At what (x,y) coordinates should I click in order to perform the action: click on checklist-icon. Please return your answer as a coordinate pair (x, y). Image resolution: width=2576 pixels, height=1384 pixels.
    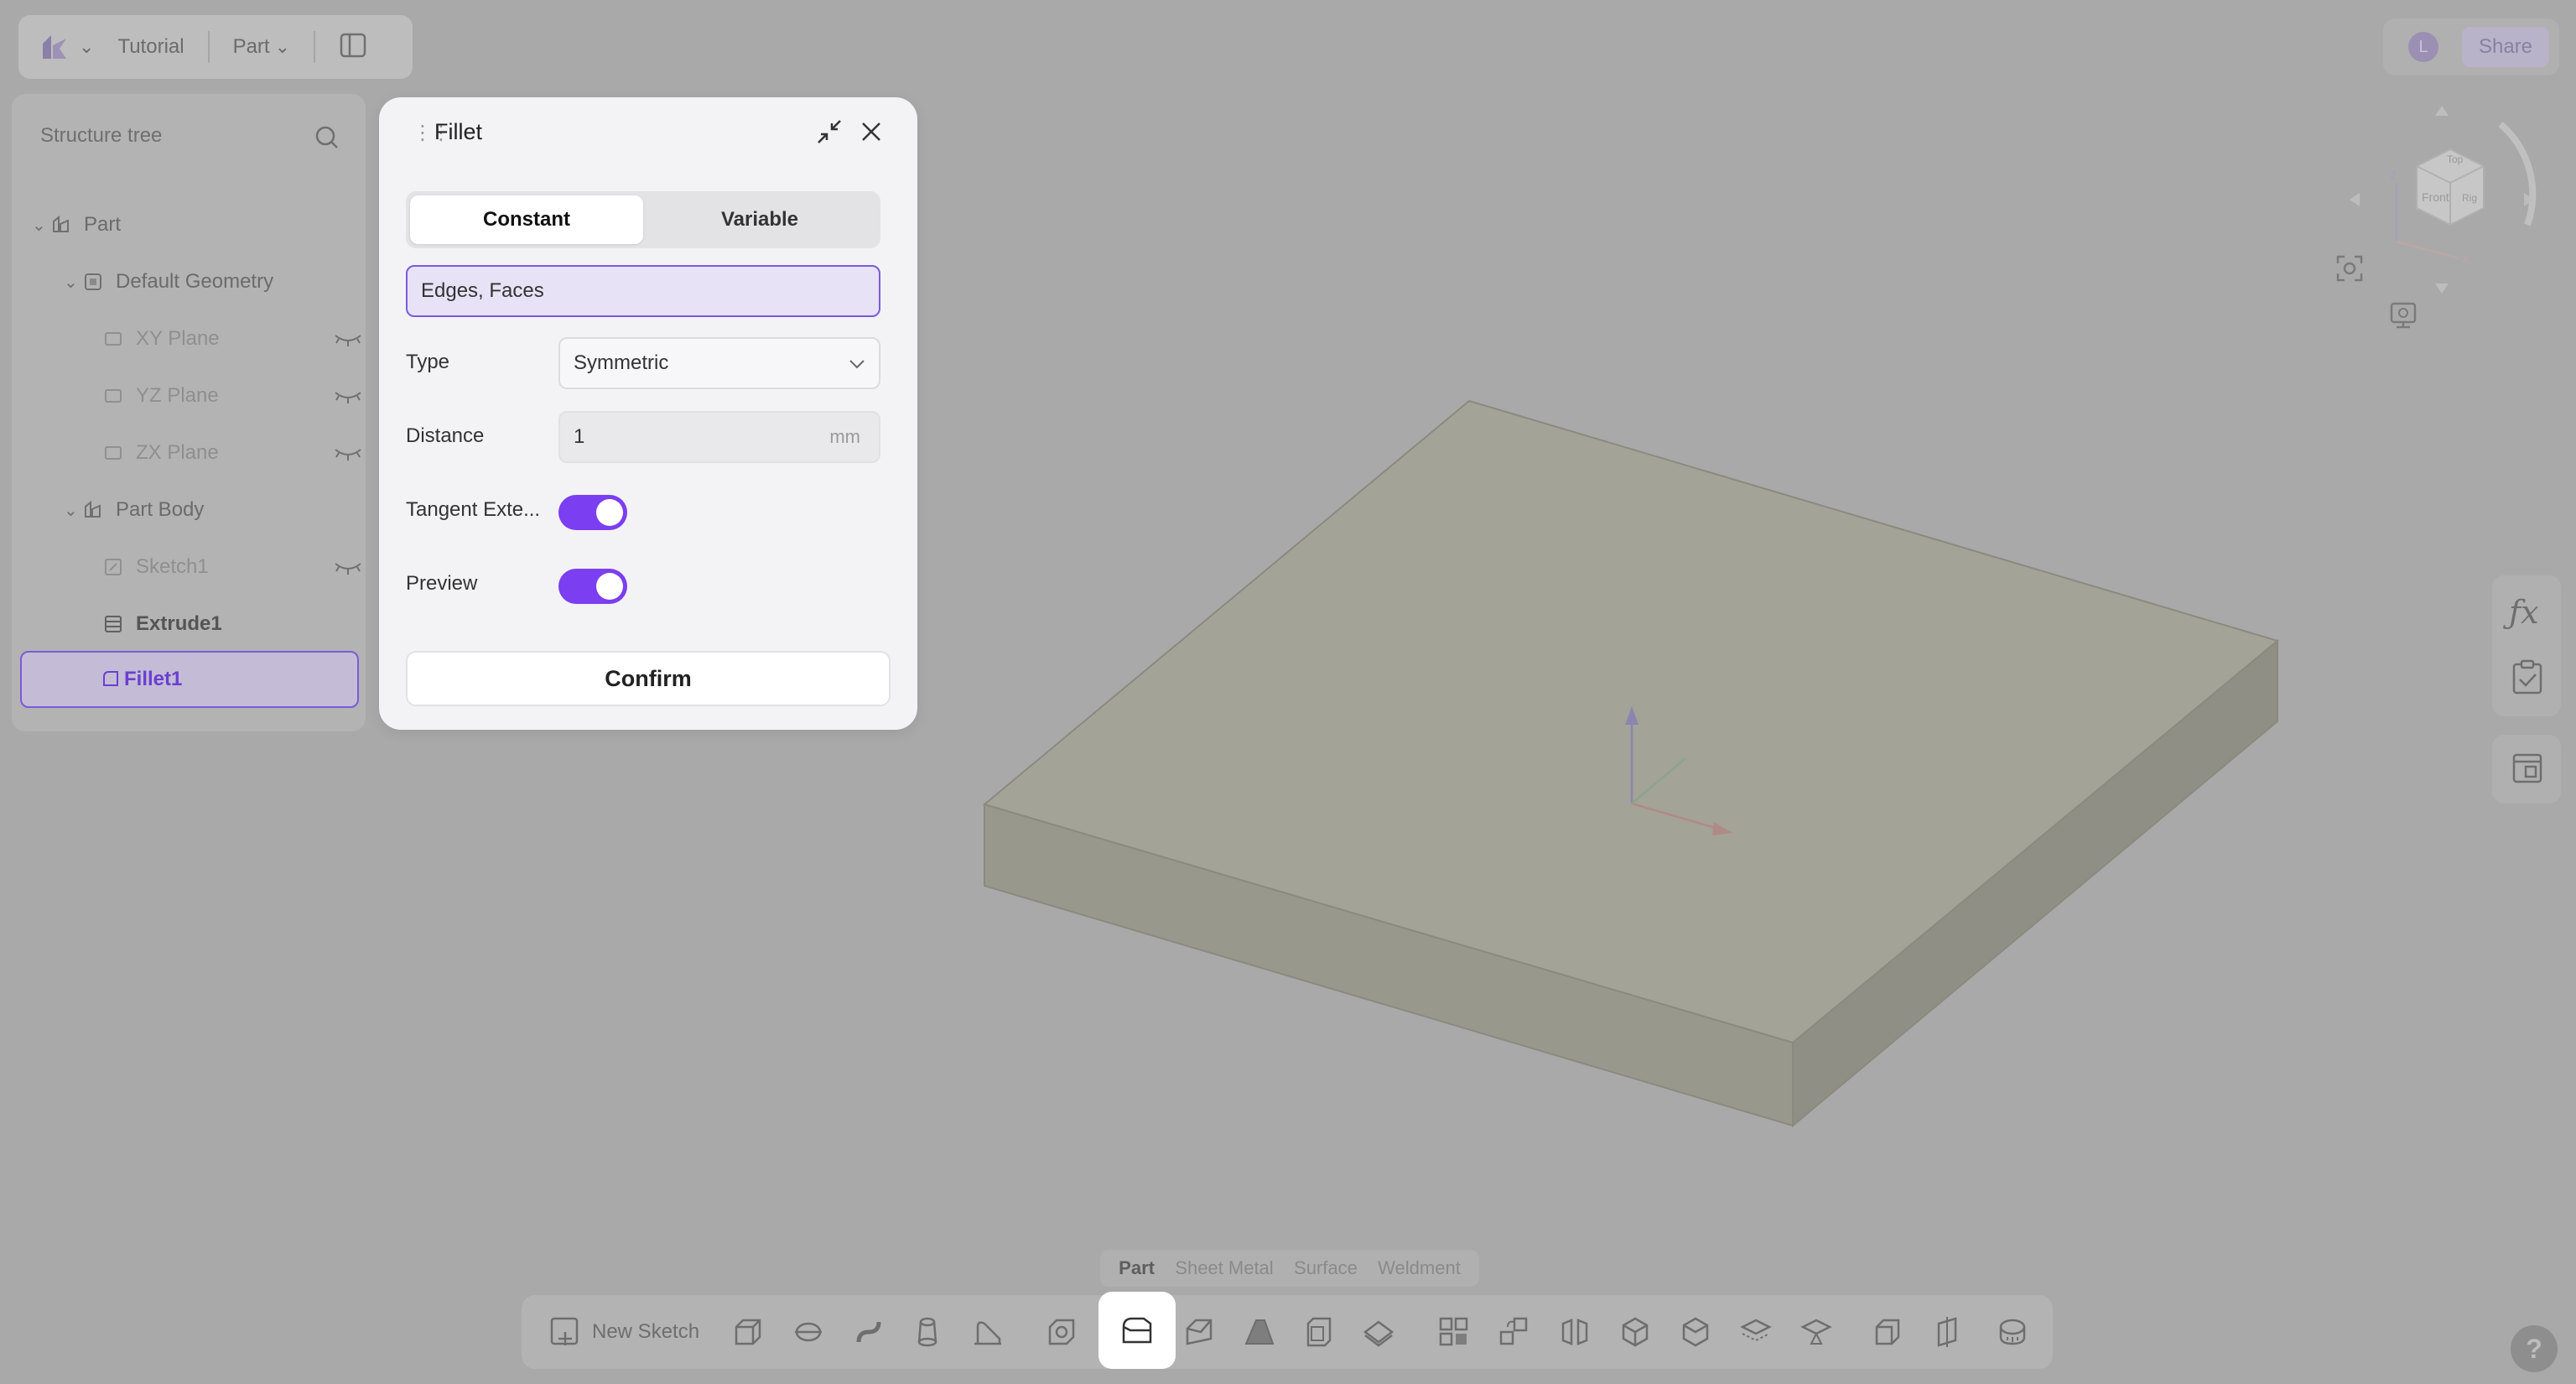
    Looking at the image, I should click on (2527, 677).